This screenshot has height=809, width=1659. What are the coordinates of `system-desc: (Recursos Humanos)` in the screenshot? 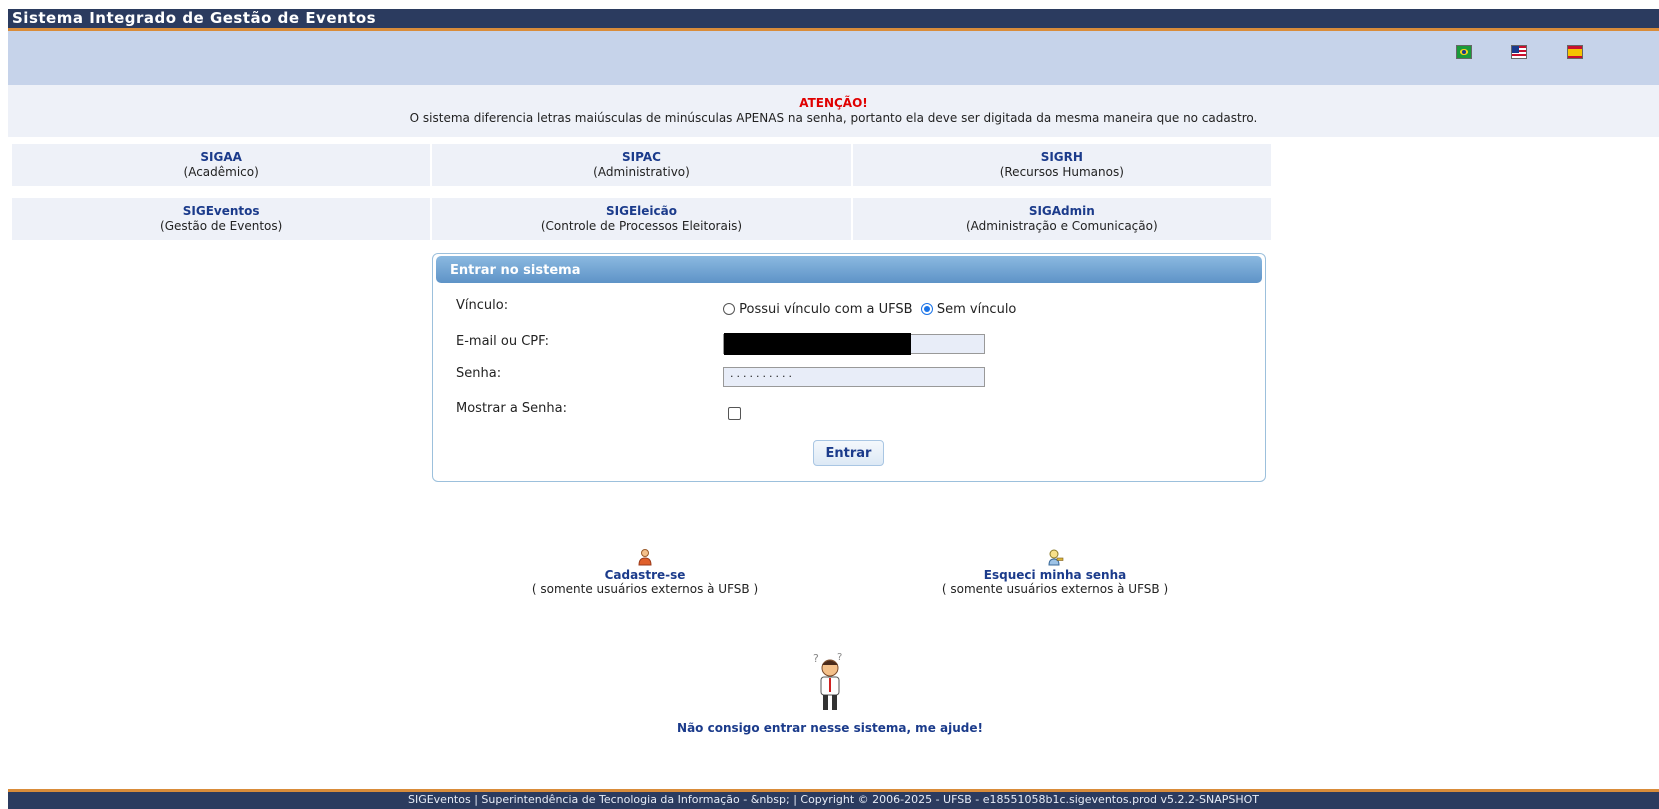 It's located at (1061, 172).